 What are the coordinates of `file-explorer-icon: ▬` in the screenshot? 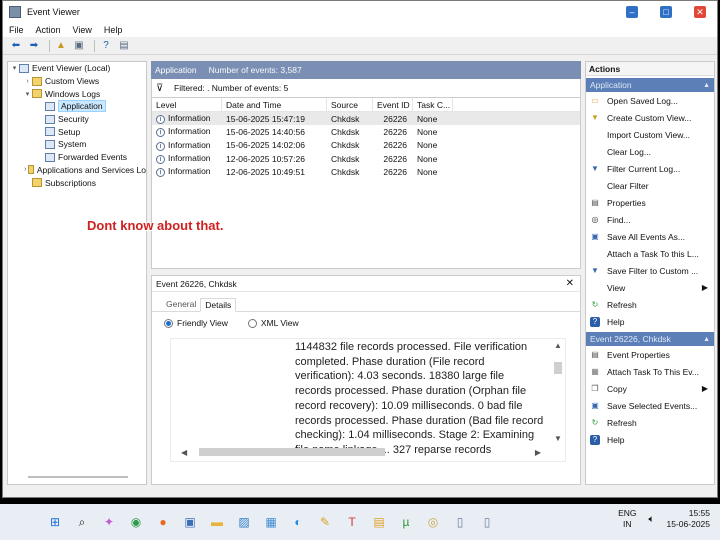 It's located at (217, 522).